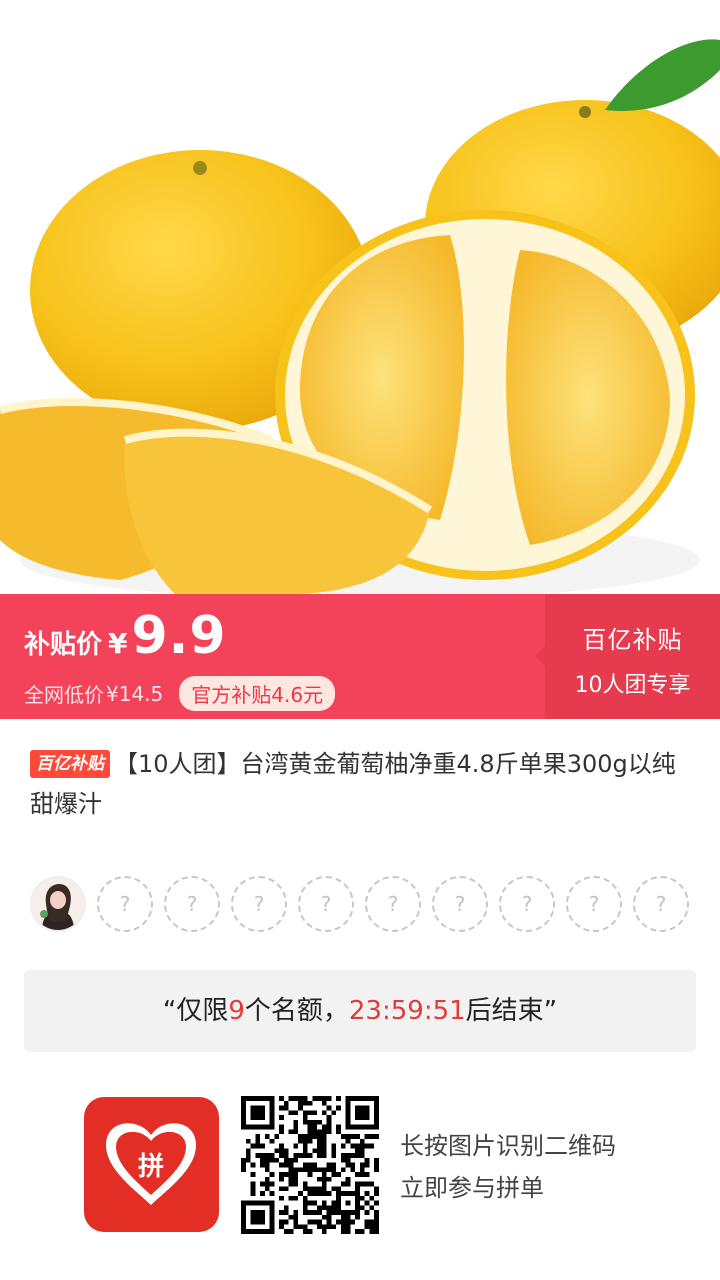 The width and height of the screenshot is (720, 1280). Describe the element at coordinates (407, 1011) in the screenshot. I see `countdown-timer: 23:59:51` at that location.